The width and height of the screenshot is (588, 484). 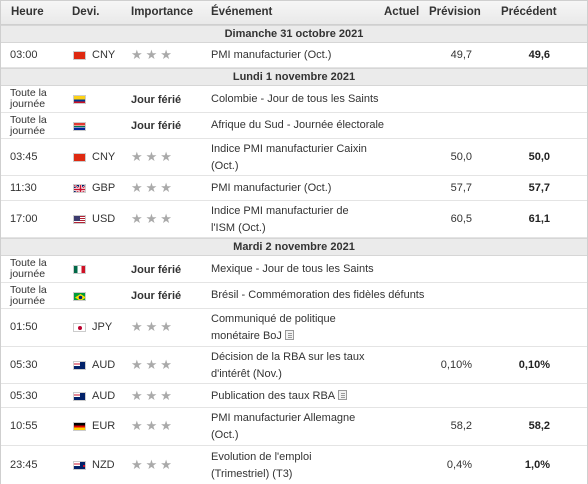 What do you see at coordinates (294, 247) in the screenshot?
I see `day-separator: Mardi 2 novembre 2021` at bounding box center [294, 247].